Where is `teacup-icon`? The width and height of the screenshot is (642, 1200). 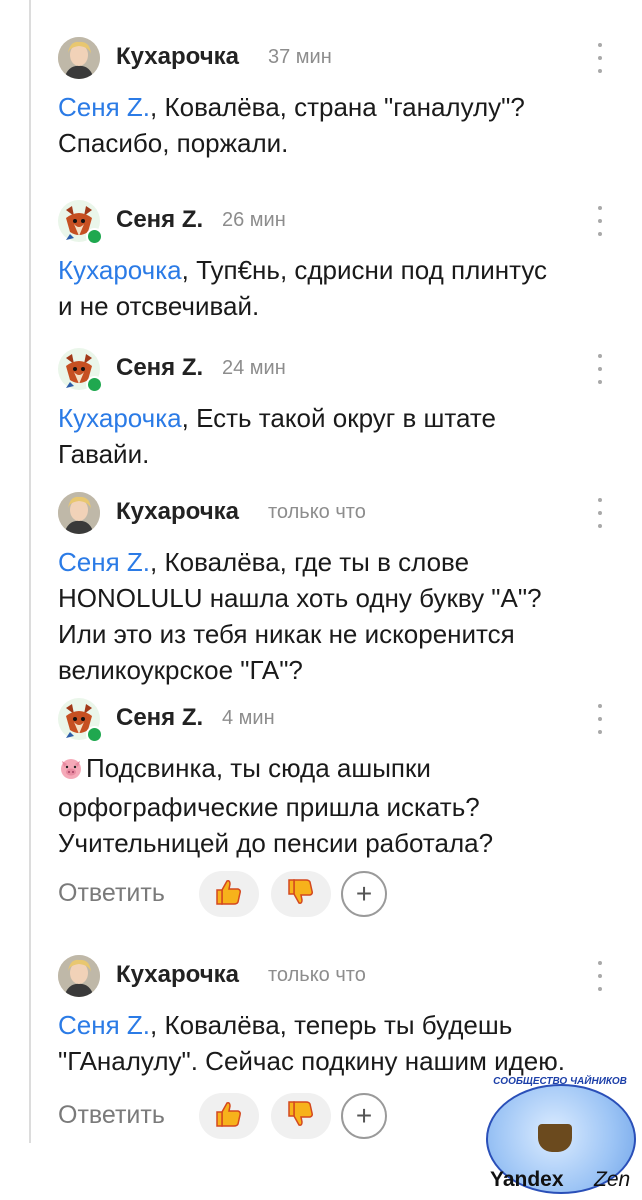
teacup-icon is located at coordinates (555, 1138).